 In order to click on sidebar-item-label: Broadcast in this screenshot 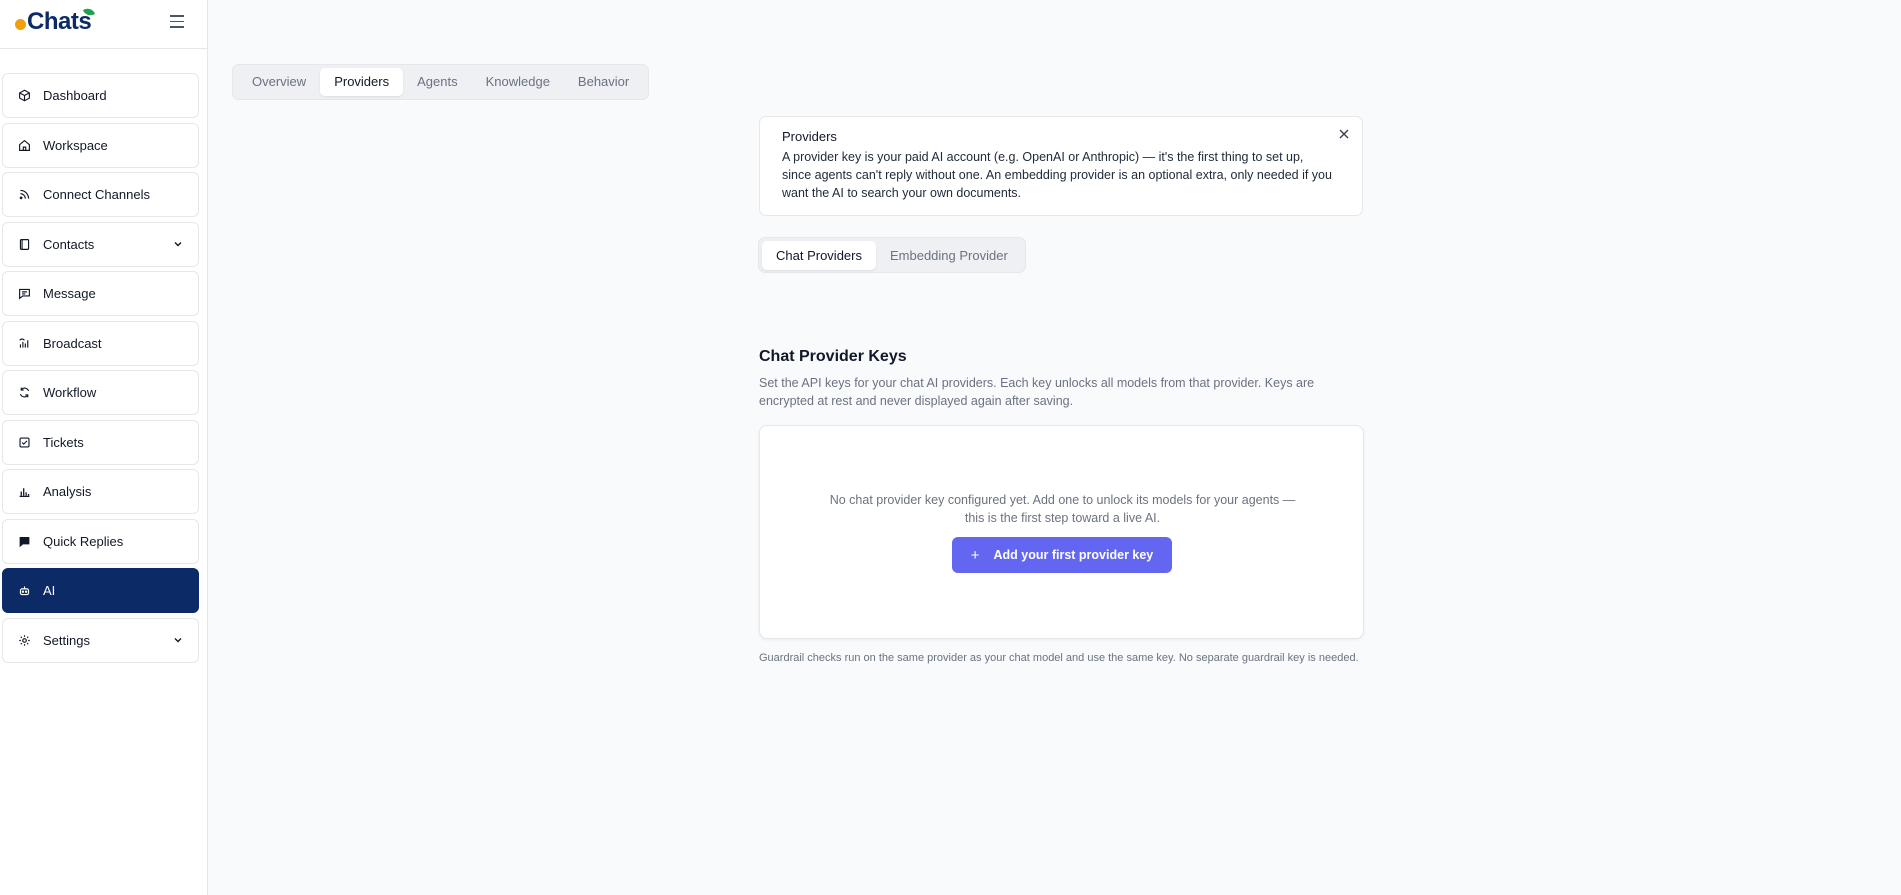, I will do `click(72, 343)`.